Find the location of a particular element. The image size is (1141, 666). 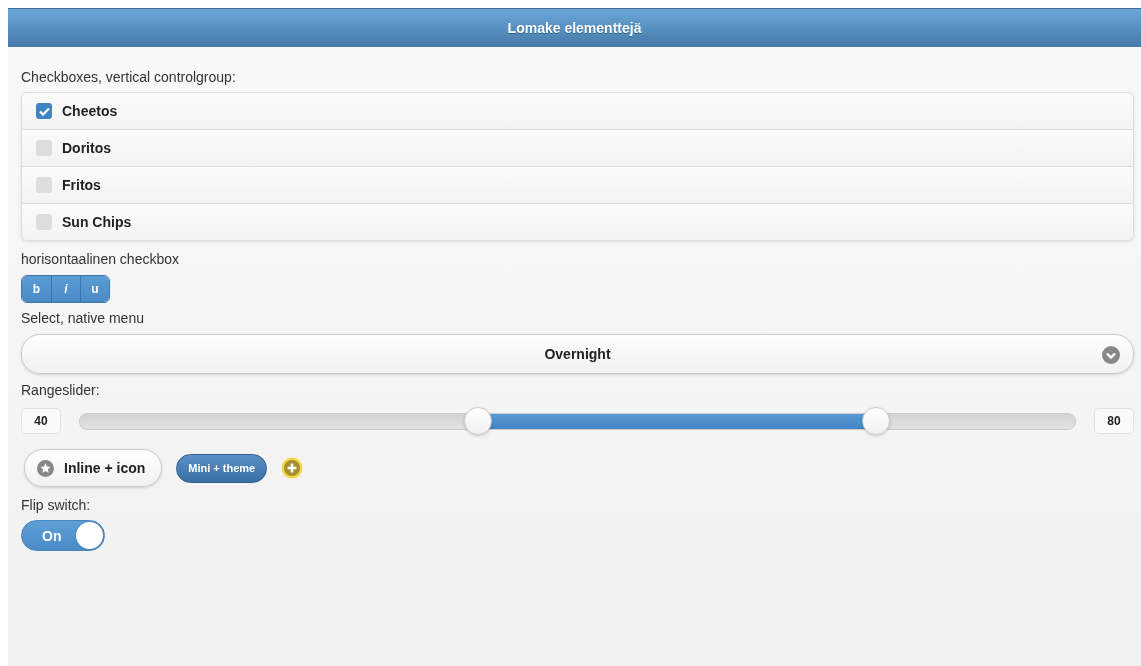

check-icon is located at coordinates (44, 111).